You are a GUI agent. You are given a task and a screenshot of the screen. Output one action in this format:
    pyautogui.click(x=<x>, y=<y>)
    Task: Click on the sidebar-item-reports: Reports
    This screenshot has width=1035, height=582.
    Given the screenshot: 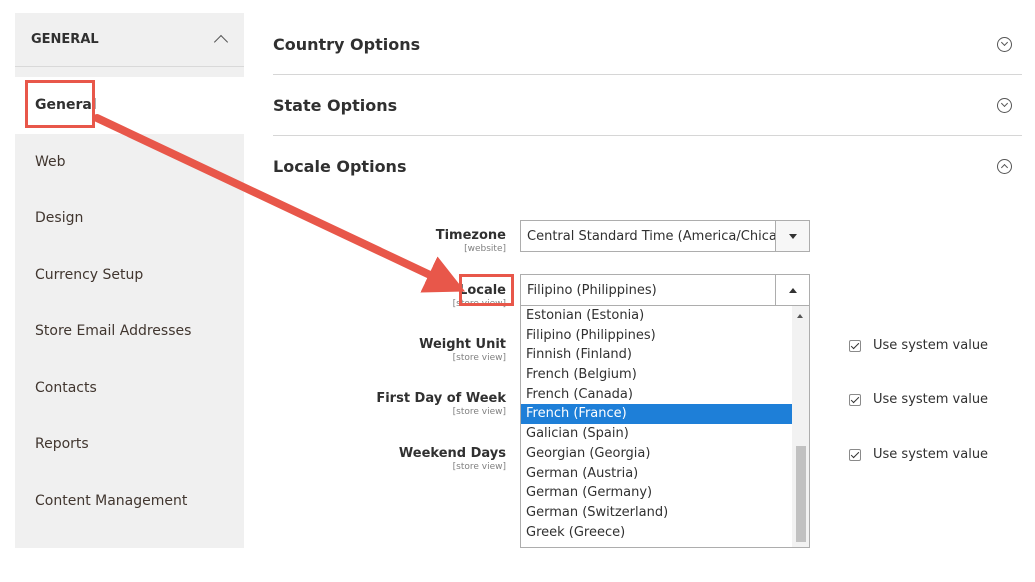 What is the action you would take?
    pyautogui.click(x=129, y=444)
    